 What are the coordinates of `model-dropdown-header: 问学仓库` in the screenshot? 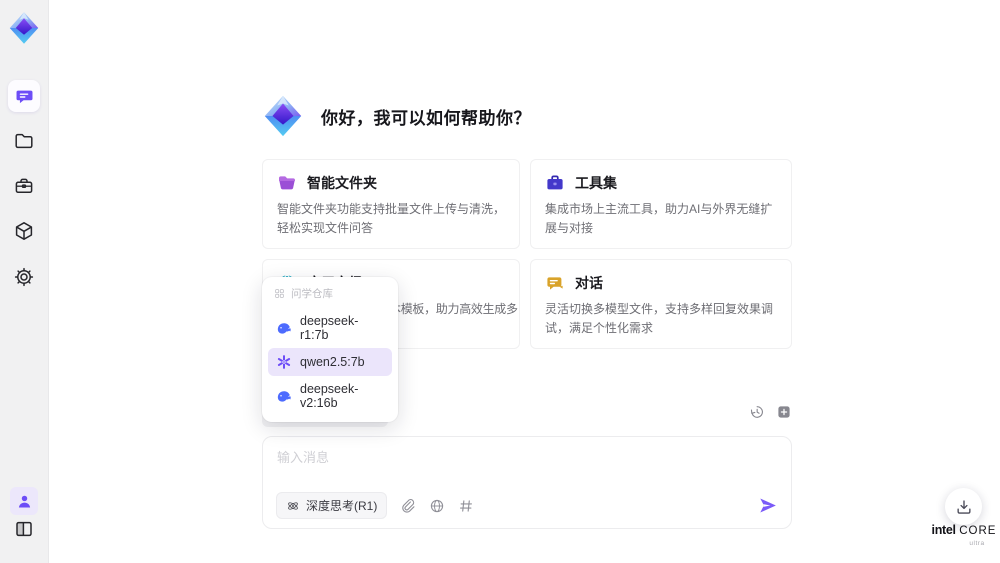 It's located at (330, 295).